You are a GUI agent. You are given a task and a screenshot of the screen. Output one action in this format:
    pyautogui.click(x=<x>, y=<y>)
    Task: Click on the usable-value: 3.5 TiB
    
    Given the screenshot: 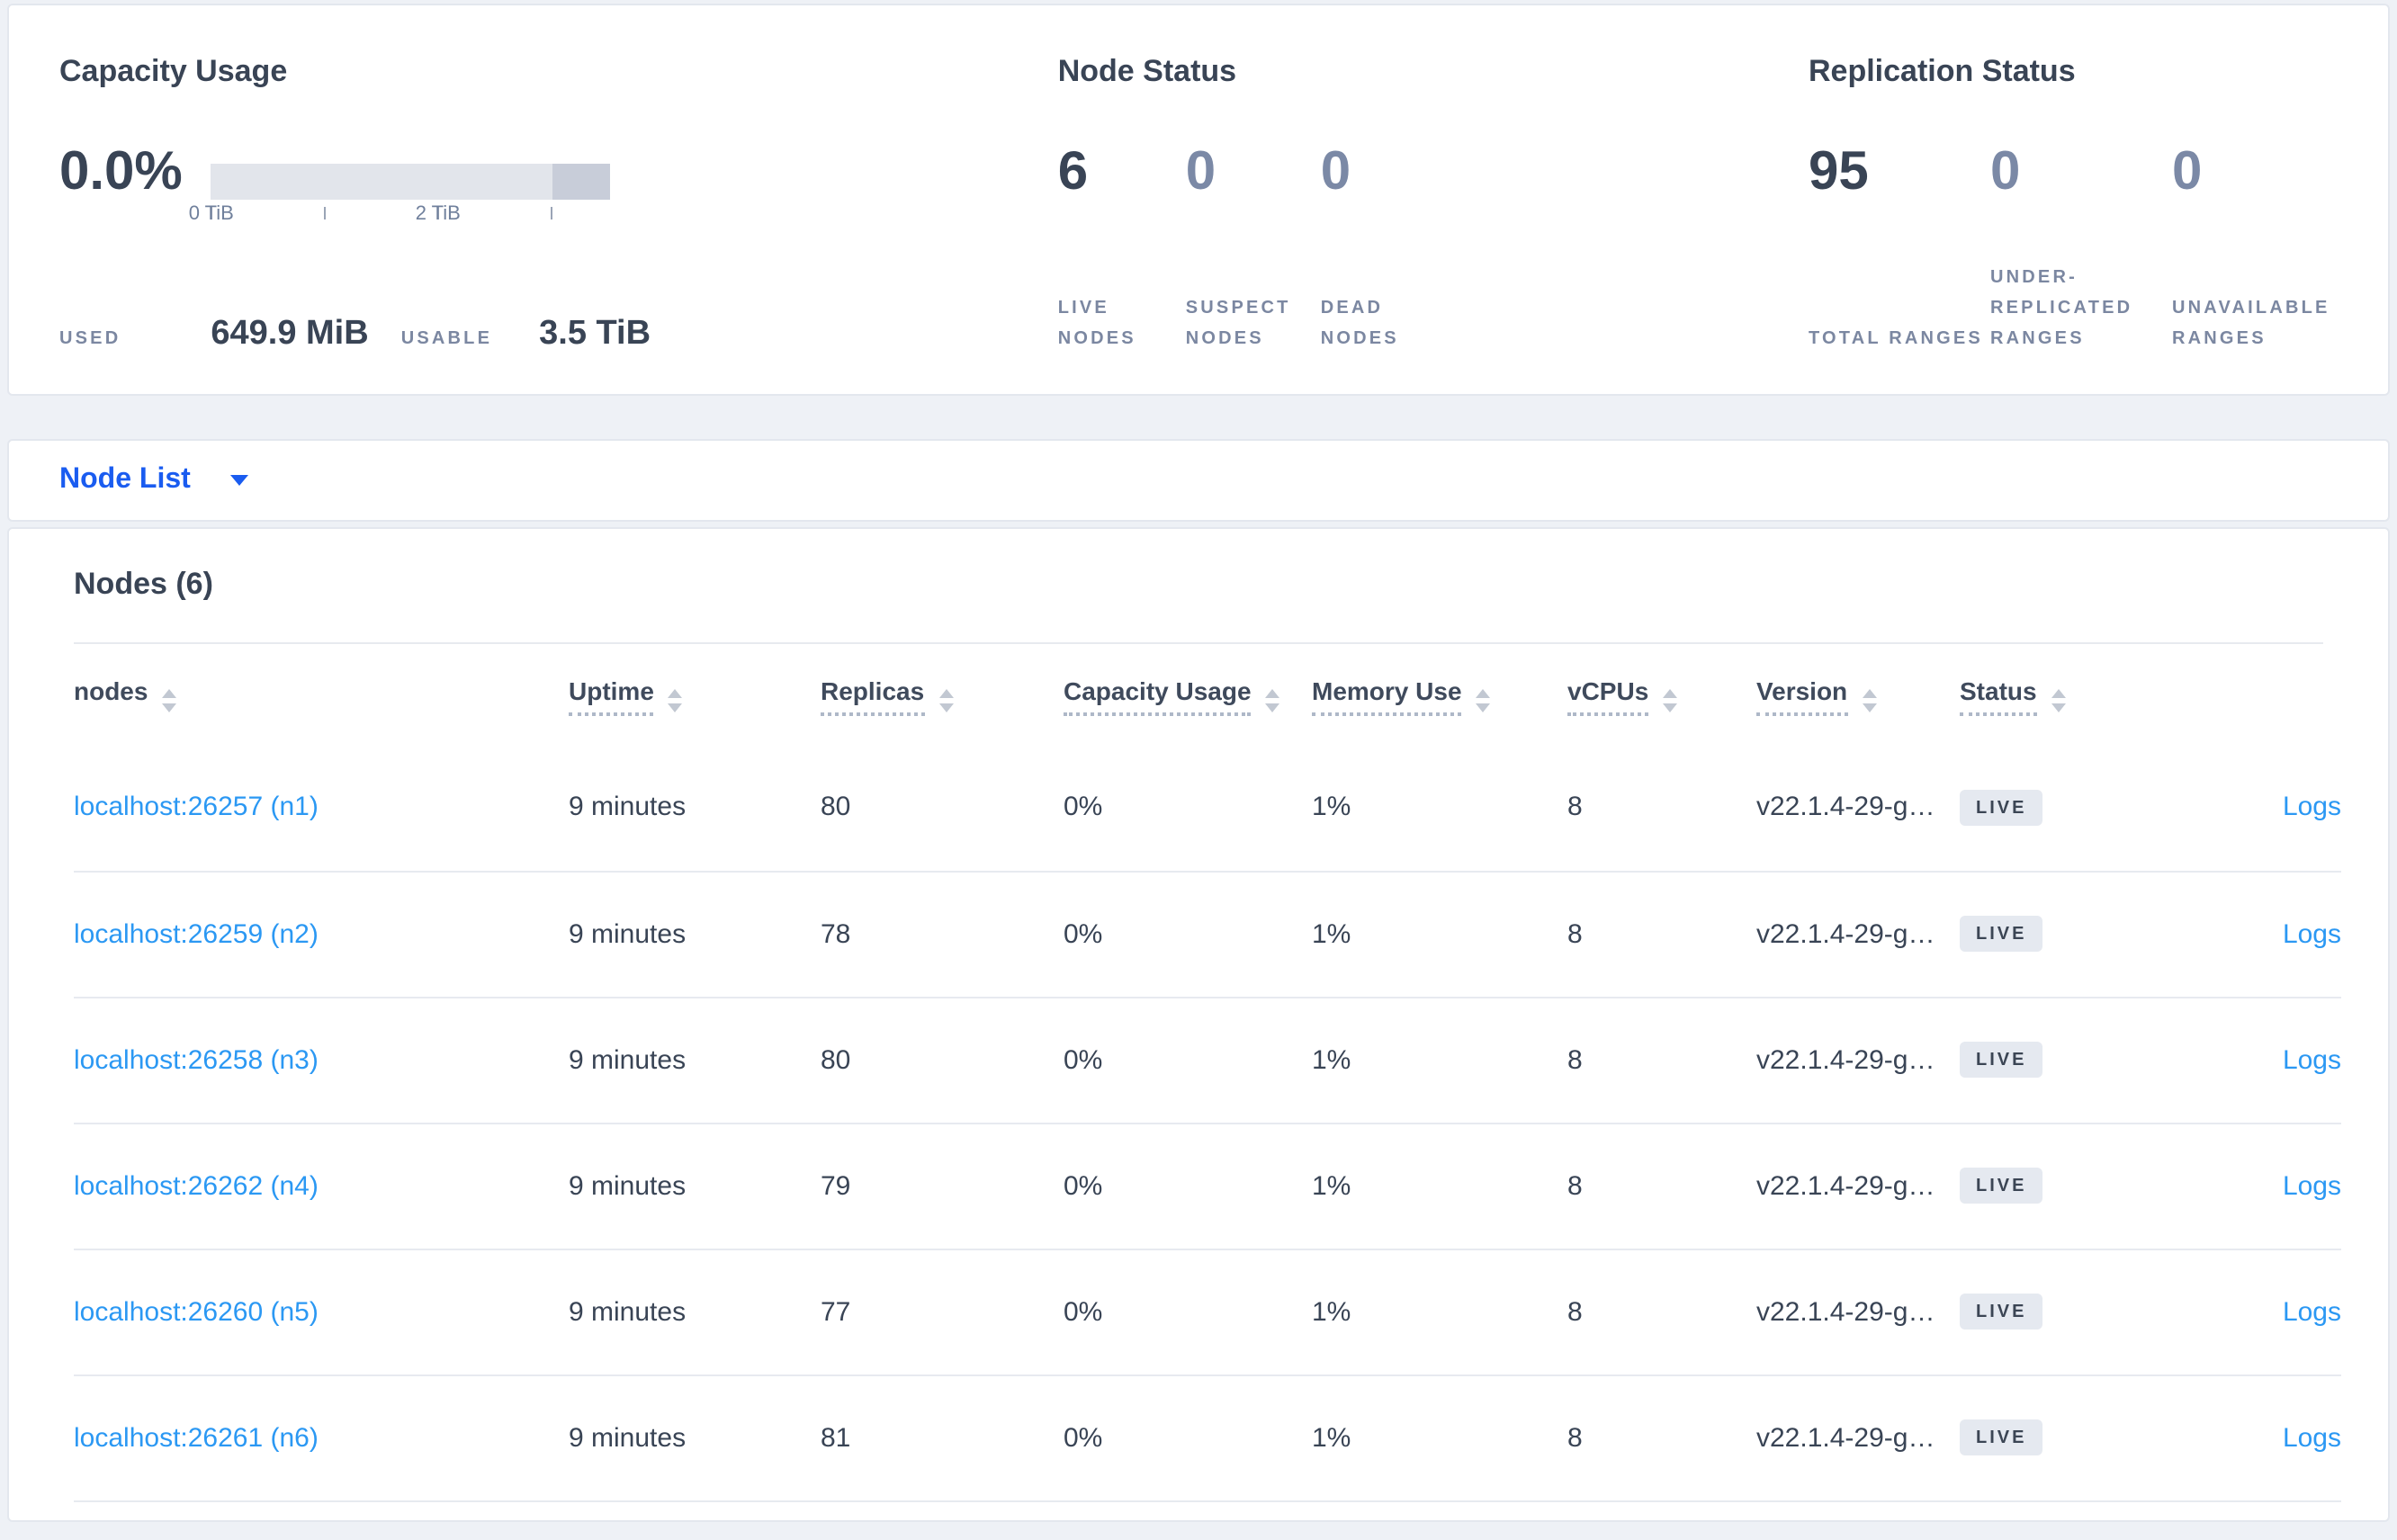 What is the action you would take?
    pyautogui.click(x=595, y=334)
    